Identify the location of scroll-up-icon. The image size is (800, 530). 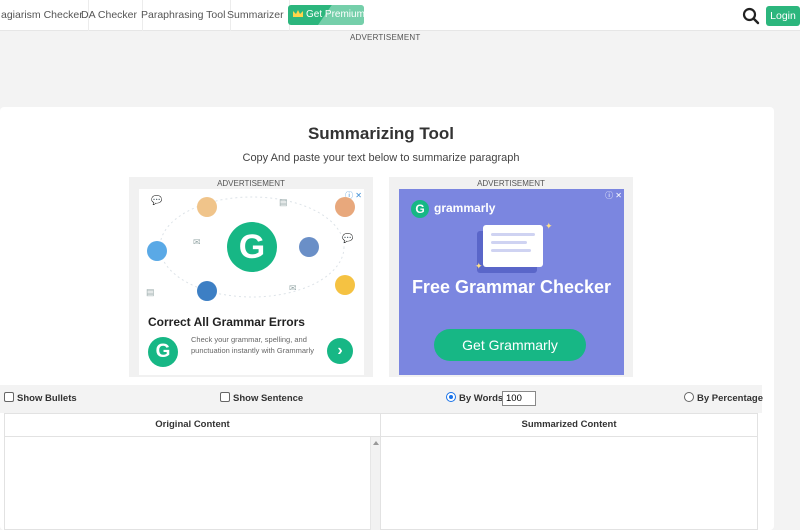
(376, 443).